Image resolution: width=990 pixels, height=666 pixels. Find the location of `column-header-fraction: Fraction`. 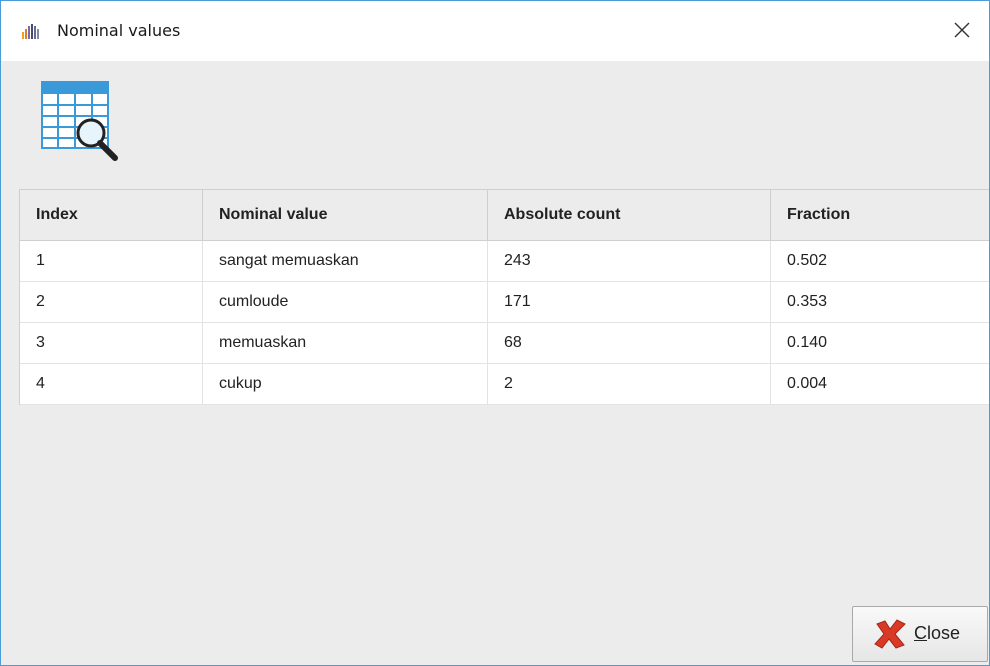

column-header-fraction: Fraction is located at coordinates (879, 215).